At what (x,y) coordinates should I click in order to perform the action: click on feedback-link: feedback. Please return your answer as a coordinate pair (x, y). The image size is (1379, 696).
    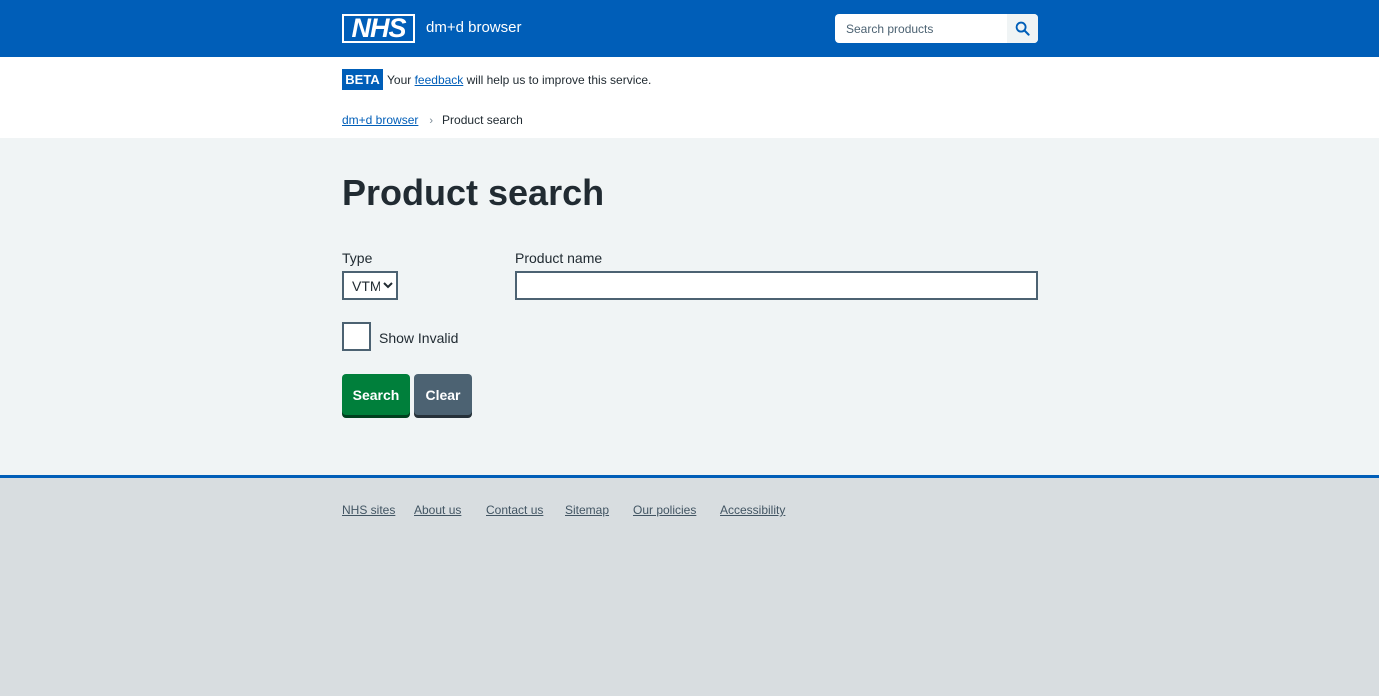
    Looking at the image, I should click on (439, 80).